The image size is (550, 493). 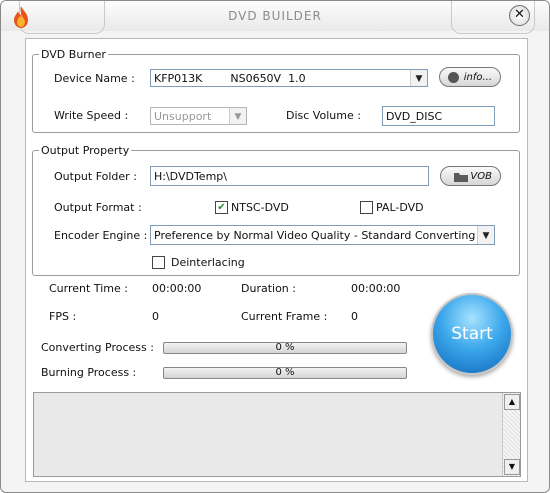 What do you see at coordinates (519, 15) in the screenshot?
I see `close-button: ✕` at bounding box center [519, 15].